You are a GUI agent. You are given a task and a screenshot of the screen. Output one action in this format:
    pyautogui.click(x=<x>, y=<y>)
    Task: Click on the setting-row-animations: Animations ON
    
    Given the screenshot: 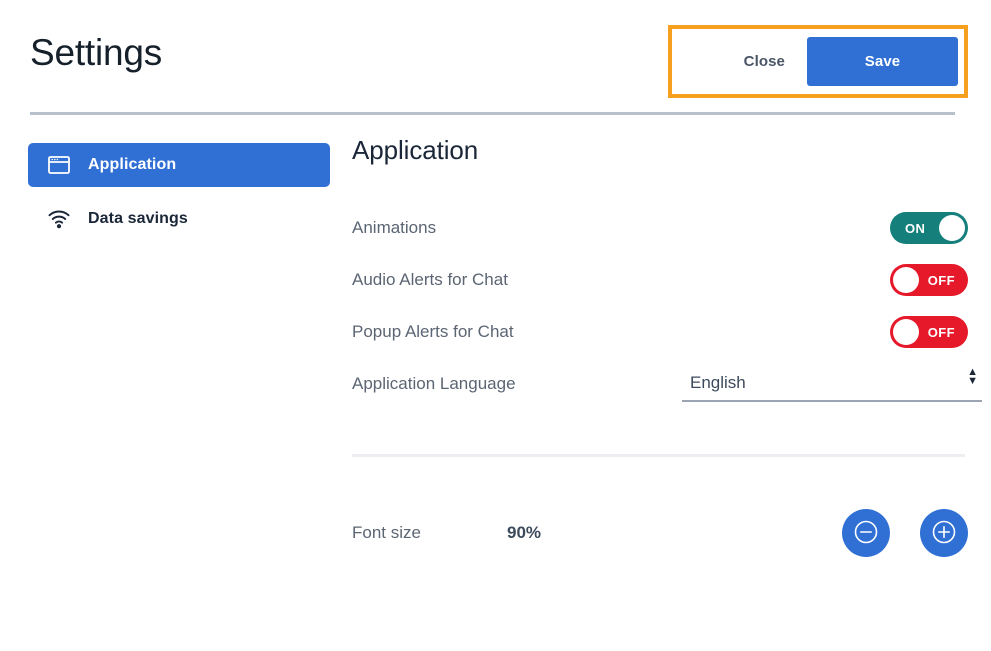 What is the action you would take?
    pyautogui.click(x=660, y=228)
    